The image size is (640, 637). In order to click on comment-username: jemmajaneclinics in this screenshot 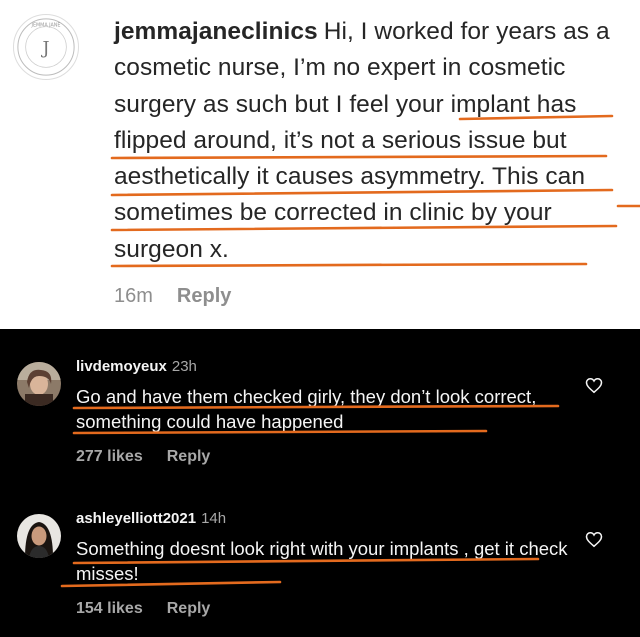, I will do `click(216, 31)`.